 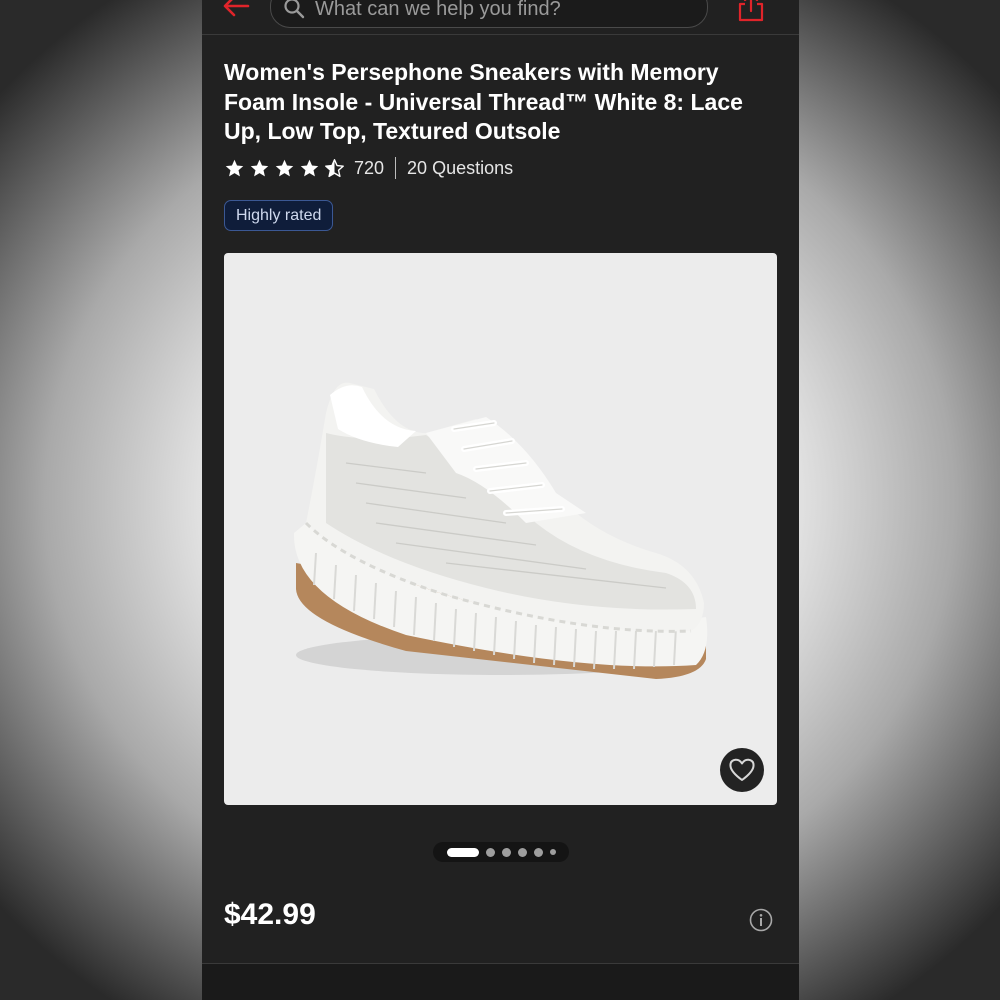 What do you see at coordinates (462, 852) in the screenshot?
I see `pagination-dot-active` at bounding box center [462, 852].